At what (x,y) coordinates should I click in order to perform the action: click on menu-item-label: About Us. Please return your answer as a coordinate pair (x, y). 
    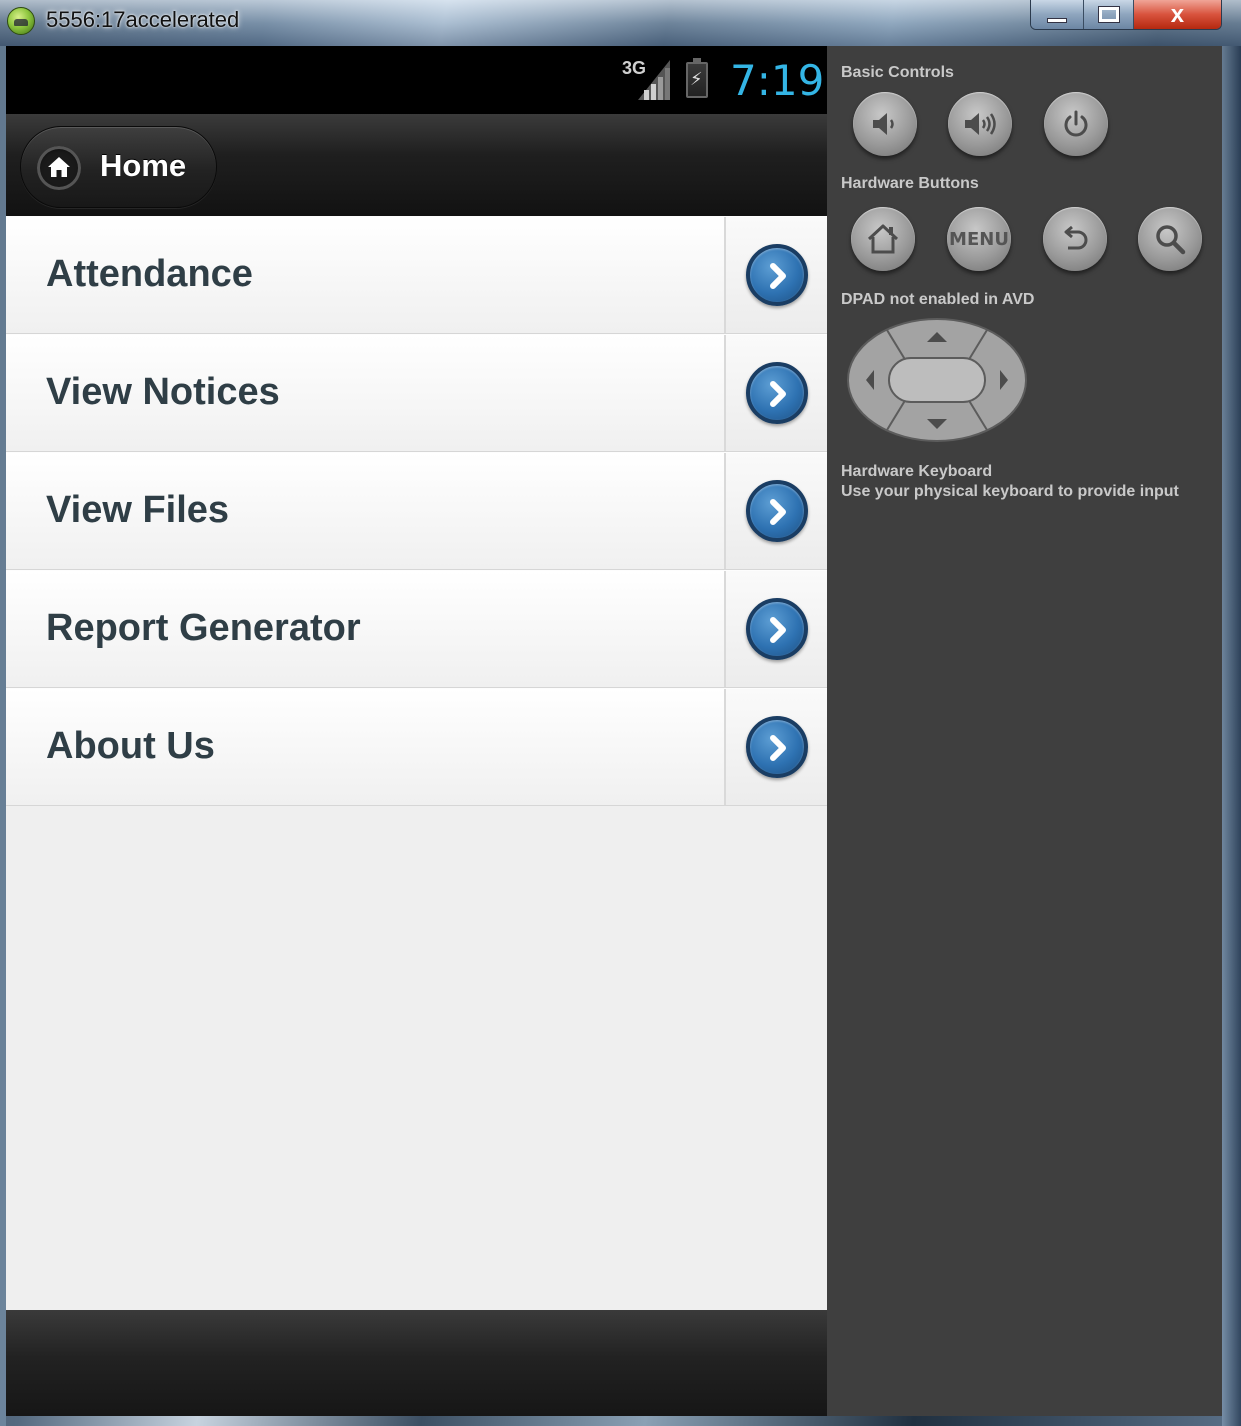
    Looking at the image, I should click on (130, 746).